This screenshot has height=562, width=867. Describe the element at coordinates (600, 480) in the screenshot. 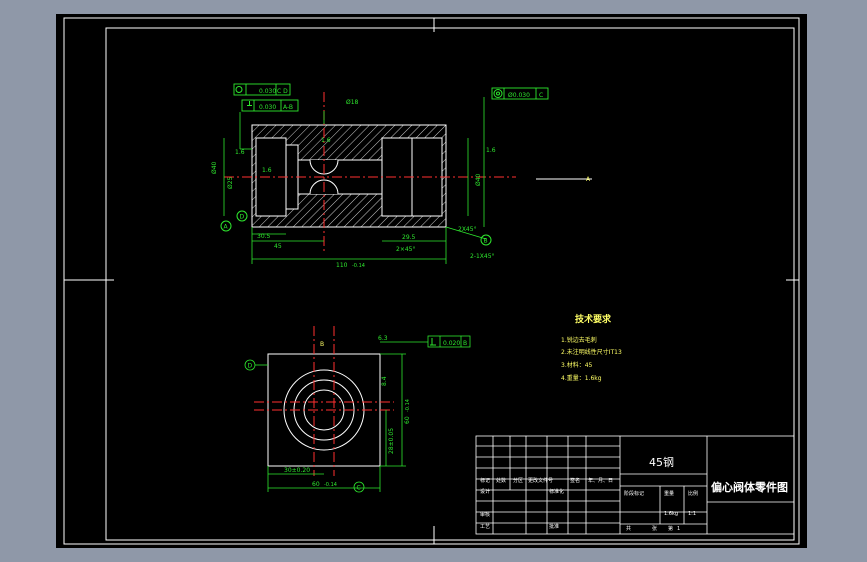

I see `hdr-date: 年、月、日` at that location.